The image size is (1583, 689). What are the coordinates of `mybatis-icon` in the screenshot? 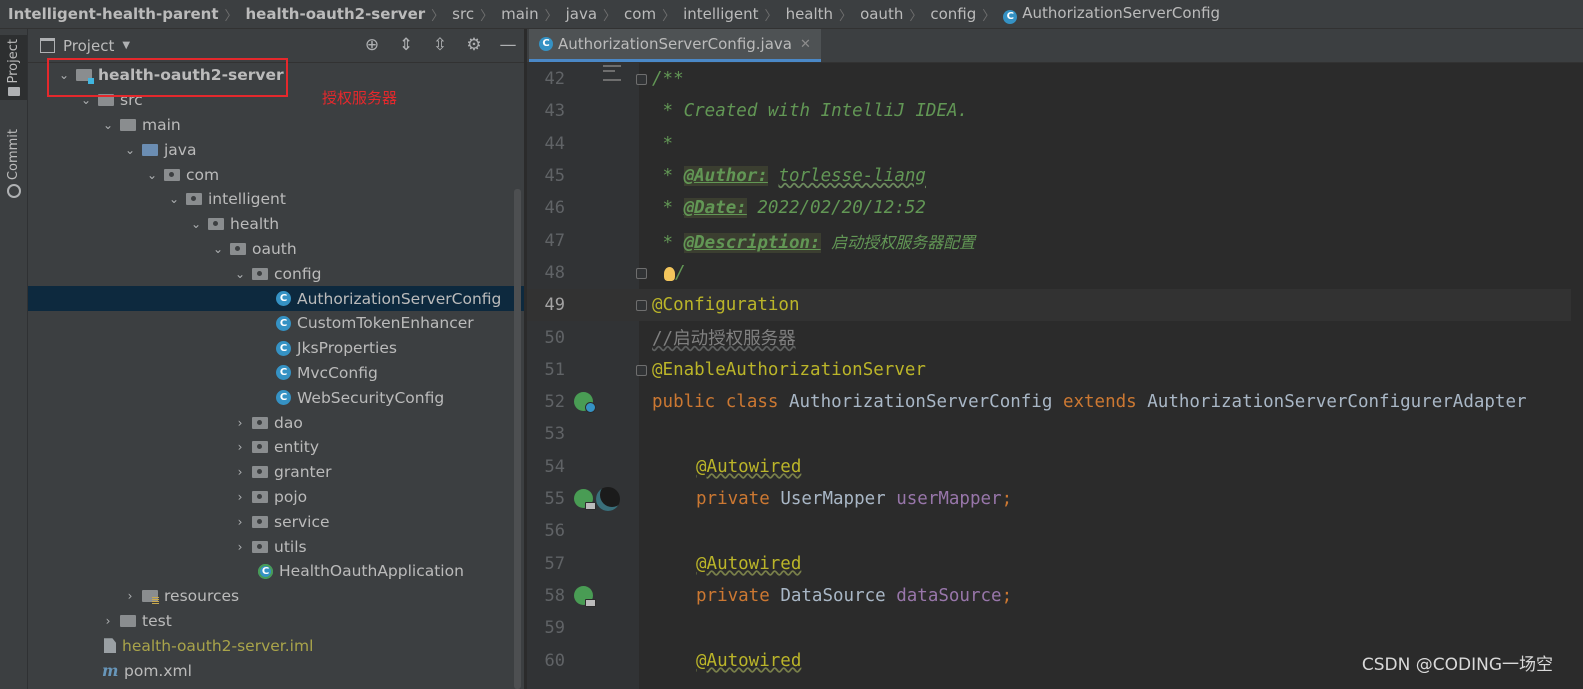 It's located at (608, 498).